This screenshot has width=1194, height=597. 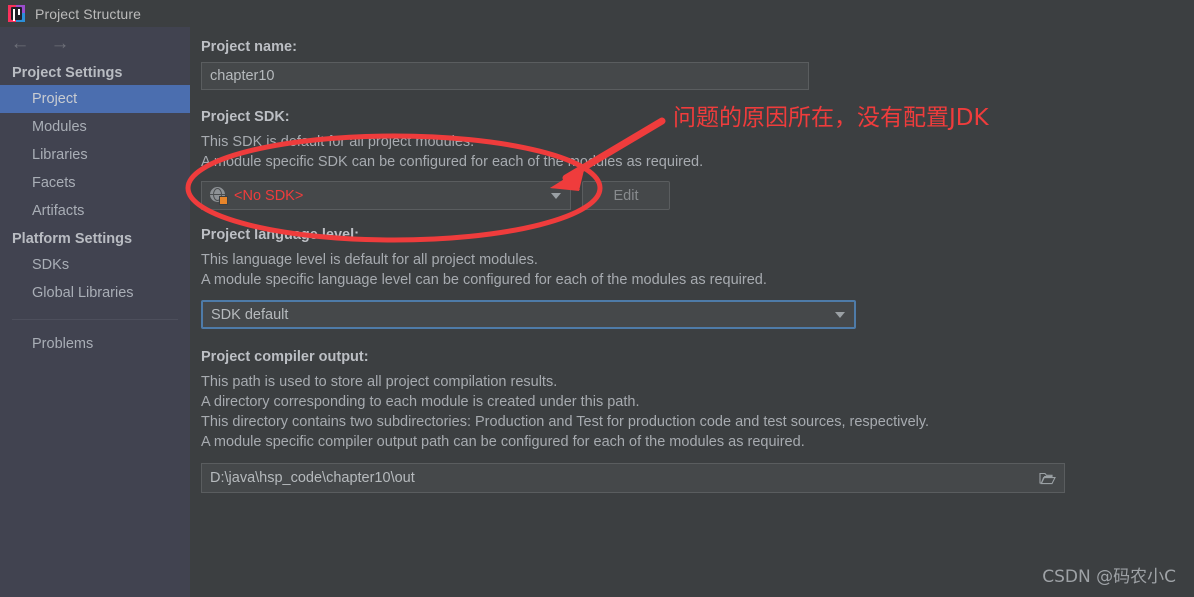 I want to click on sidebar-item-label: Project, so click(x=55, y=99).